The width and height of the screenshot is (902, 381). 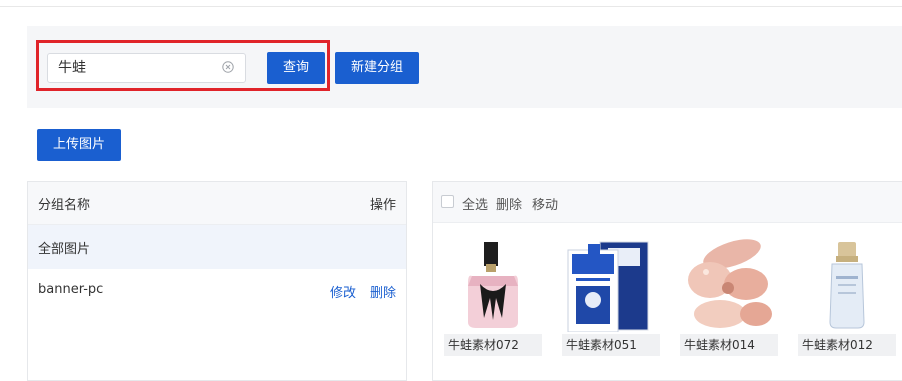 I want to click on group-table-header: 分组名称 操作, so click(x=217, y=203).